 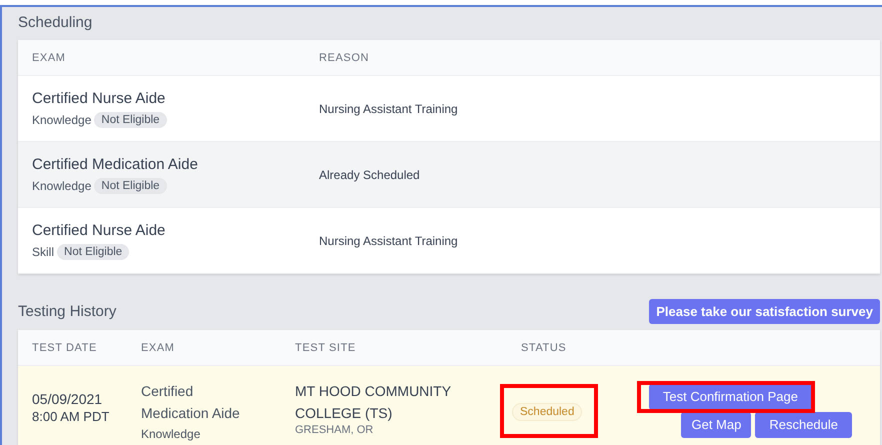 I want to click on reason-text: Already Scheduled, so click(x=369, y=175).